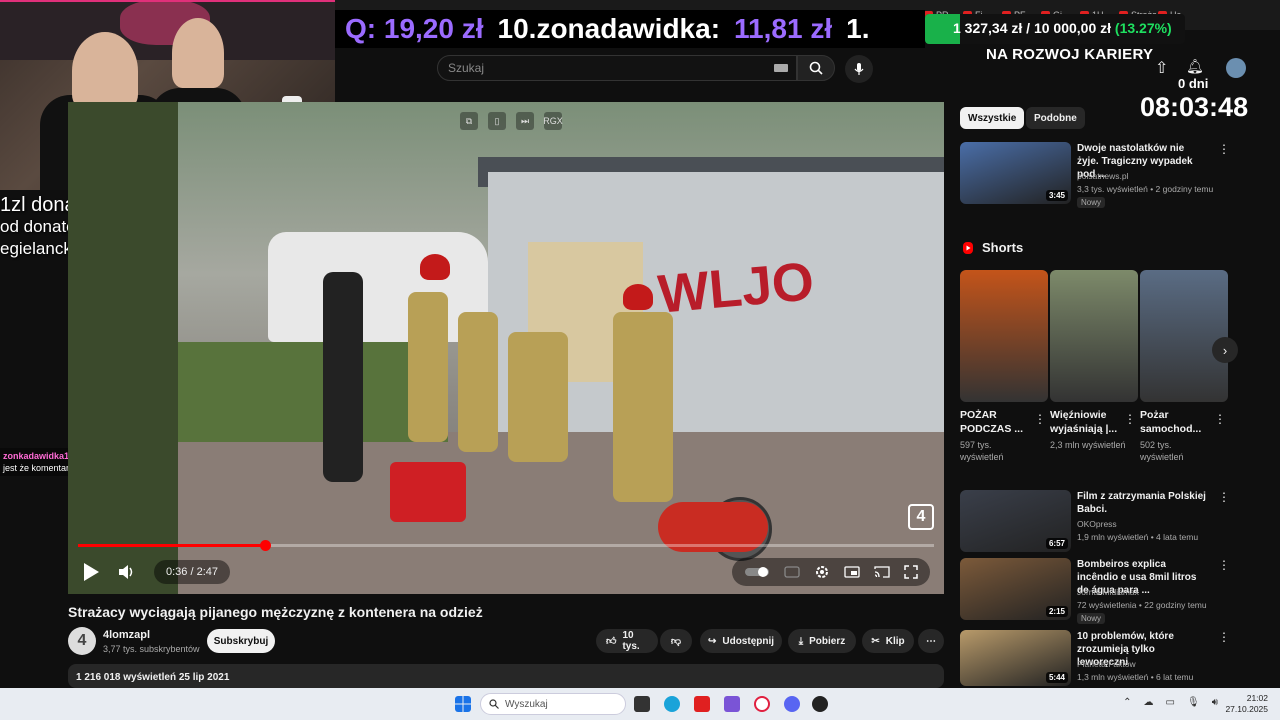 This screenshot has width=1280, height=720. What do you see at coordinates (82, 641) in the screenshot?
I see `channel-avatar: 4` at bounding box center [82, 641].